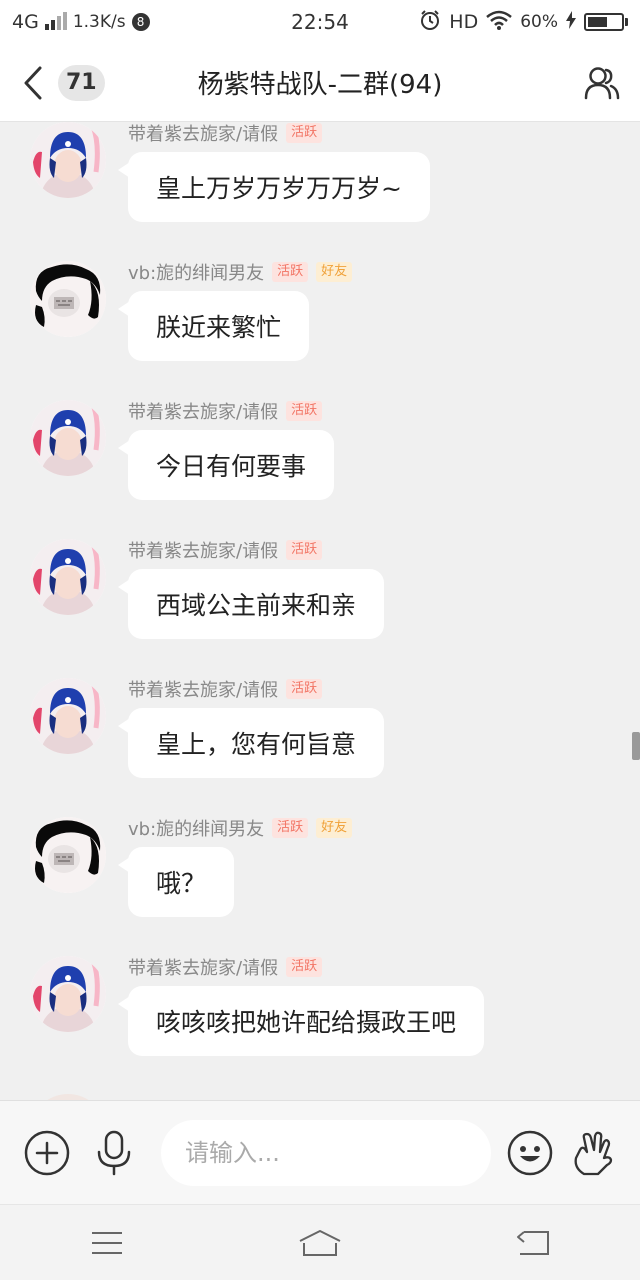 Image resolution: width=640 pixels, height=1280 pixels. I want to click on microphone-icon, so click(115, 1153).